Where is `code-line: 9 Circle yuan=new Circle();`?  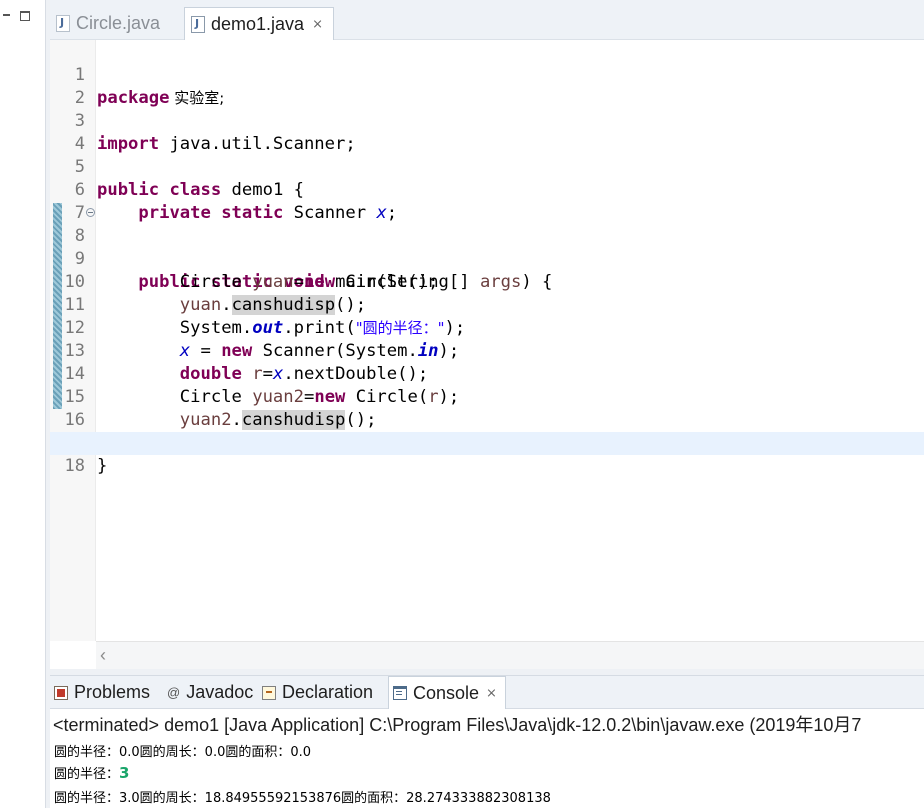
code-line: 9 Circle yuan=new Circle(); is located at coordinates (487, 258).